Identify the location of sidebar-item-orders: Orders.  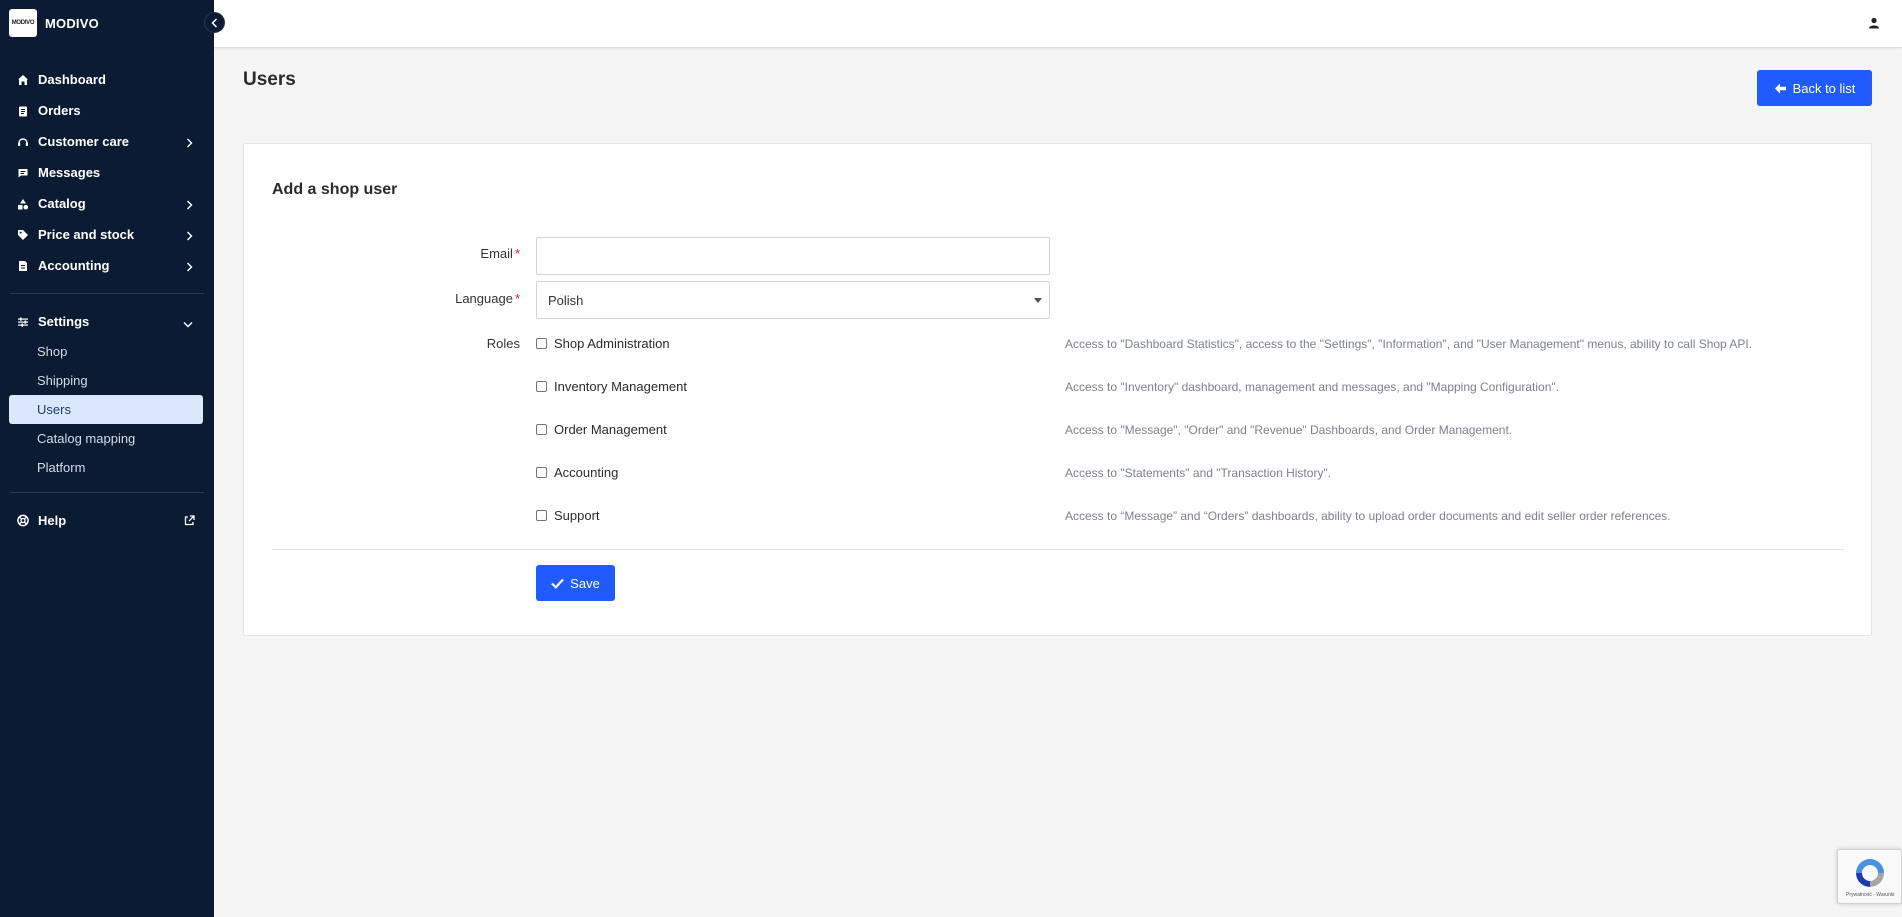
(107, 110).